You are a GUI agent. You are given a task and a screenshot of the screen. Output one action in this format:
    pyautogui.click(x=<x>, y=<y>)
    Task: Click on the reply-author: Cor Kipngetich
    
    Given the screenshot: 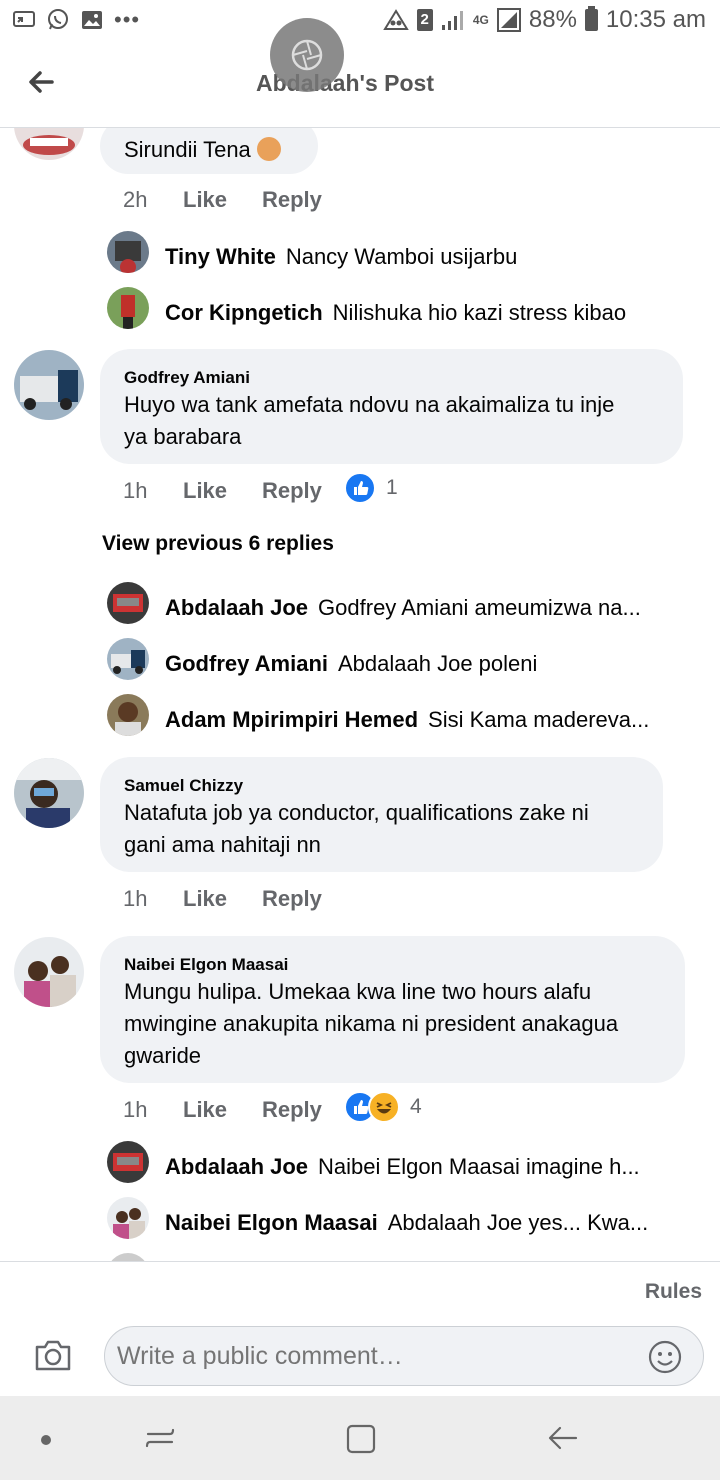 What is the action you would take?
    pyautogui.click(x=244, y=312)
    